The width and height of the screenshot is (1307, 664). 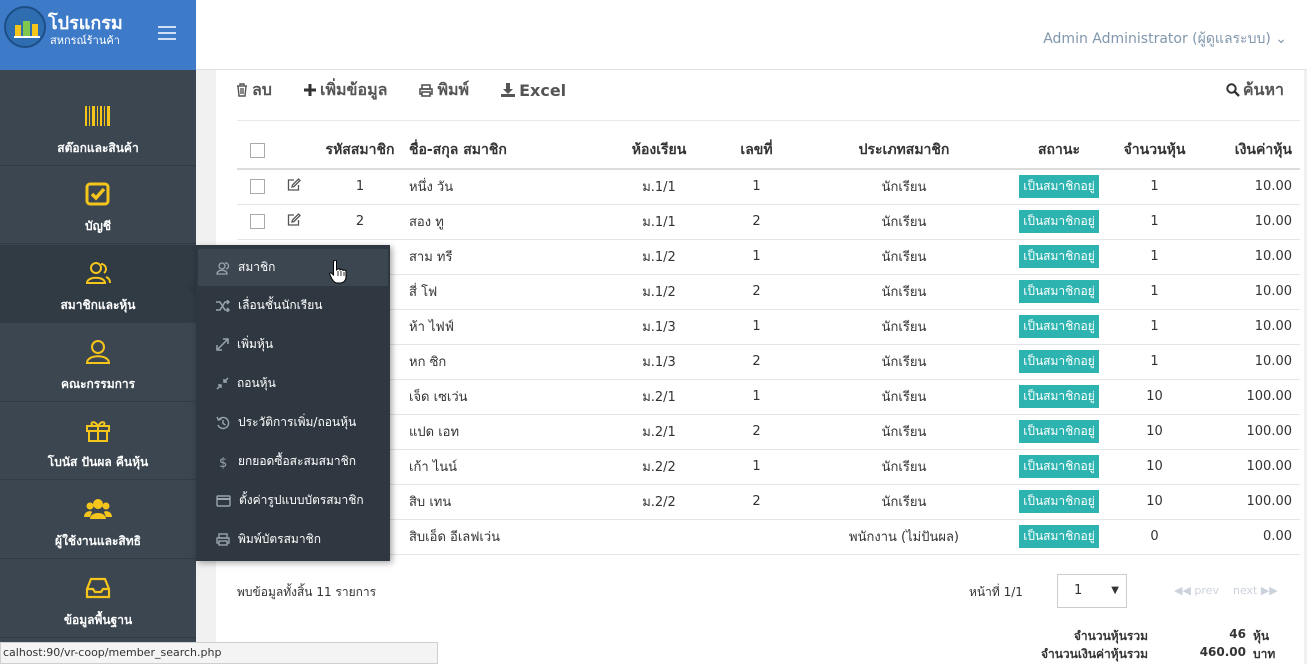 What do you see at coordinates (293, 383) in the screenshot?
I see `submenu-item-withdraw-shares: ถอนหุ้น` at bounding box center [293, 383].